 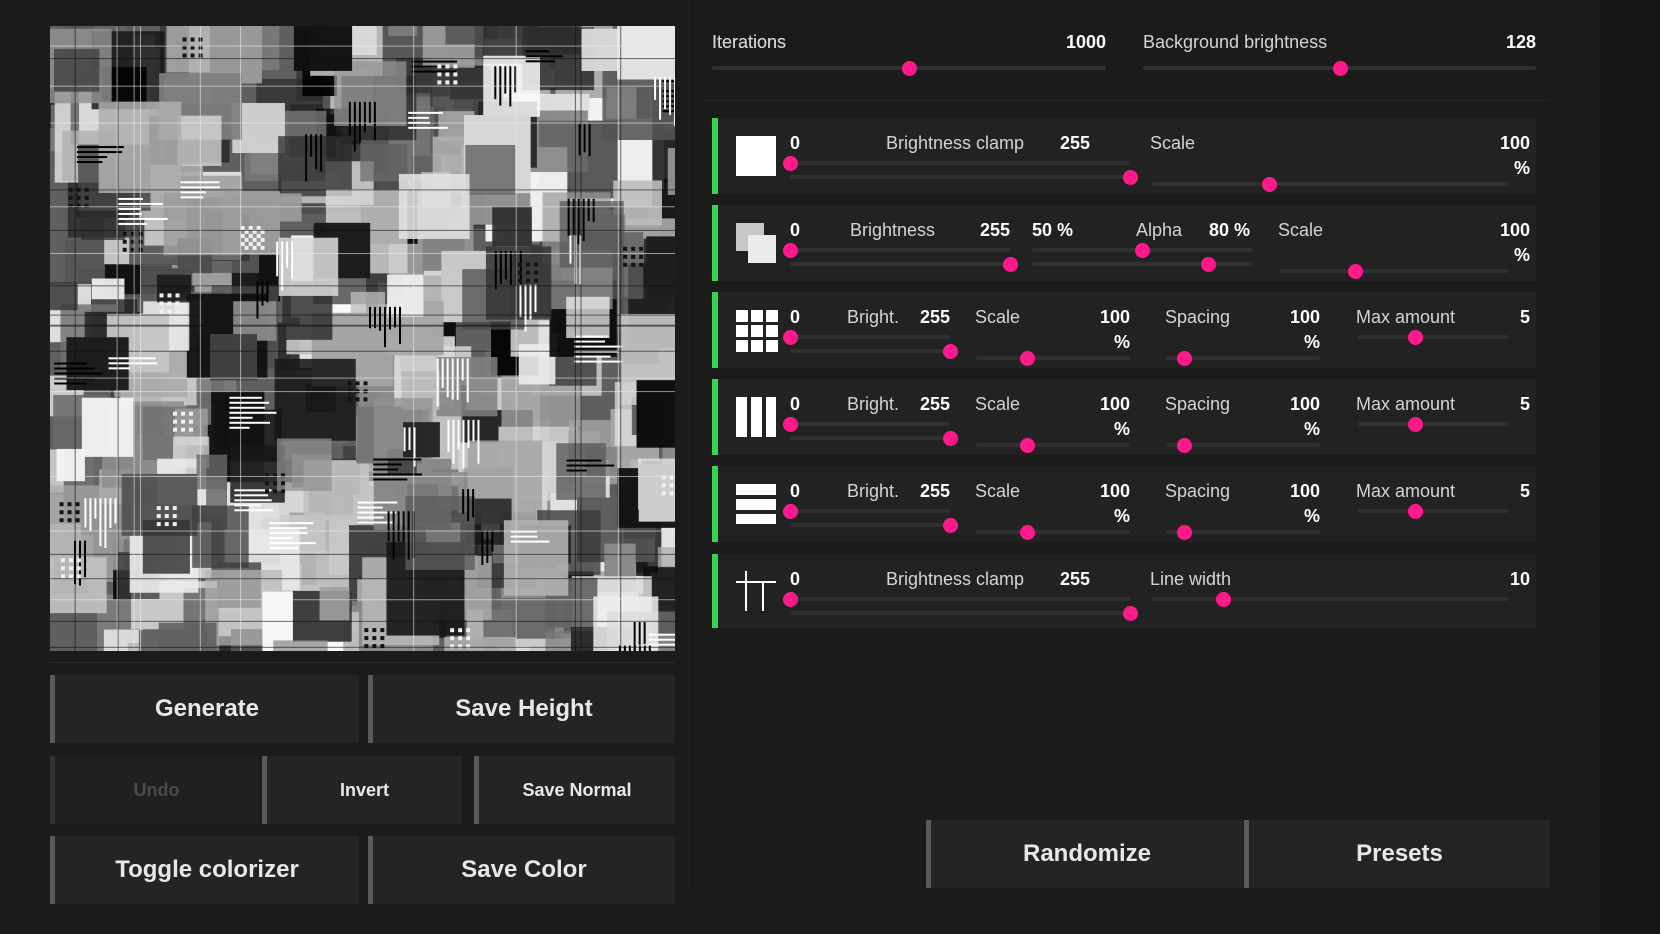 What do you see at coordinates (749, 42) in the screenshot?
I see `iterations-label: Iterations` at bounding box center [749, 42].